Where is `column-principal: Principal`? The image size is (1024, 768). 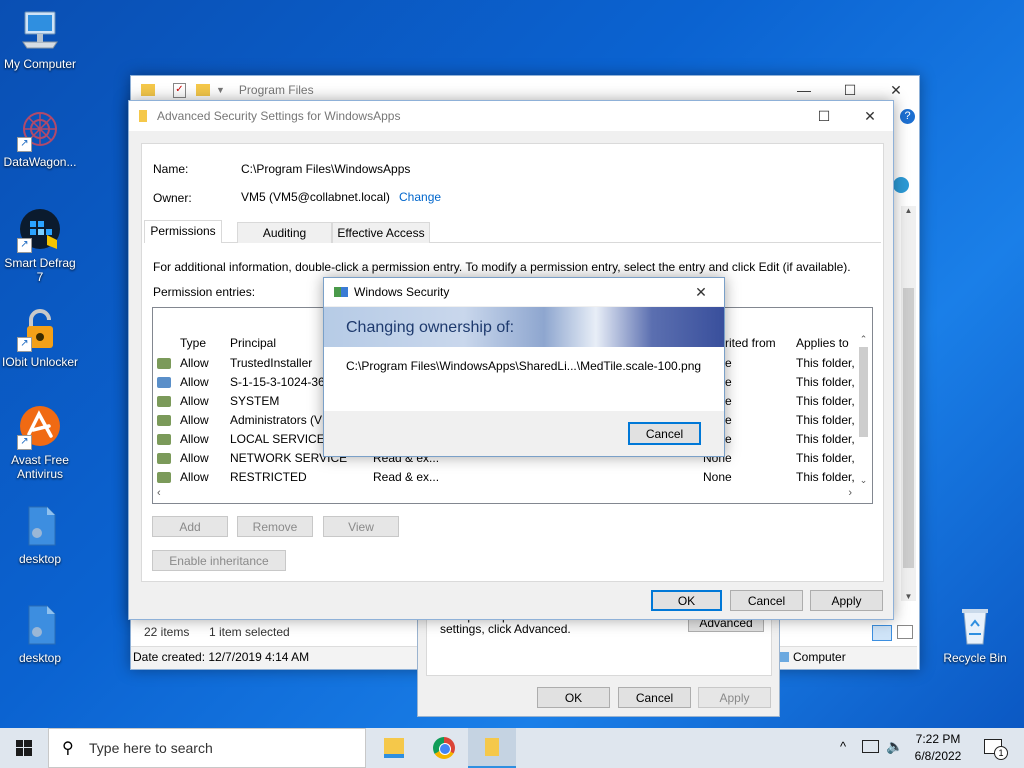 column-principal: Principal is located at coordinates (253, 343).